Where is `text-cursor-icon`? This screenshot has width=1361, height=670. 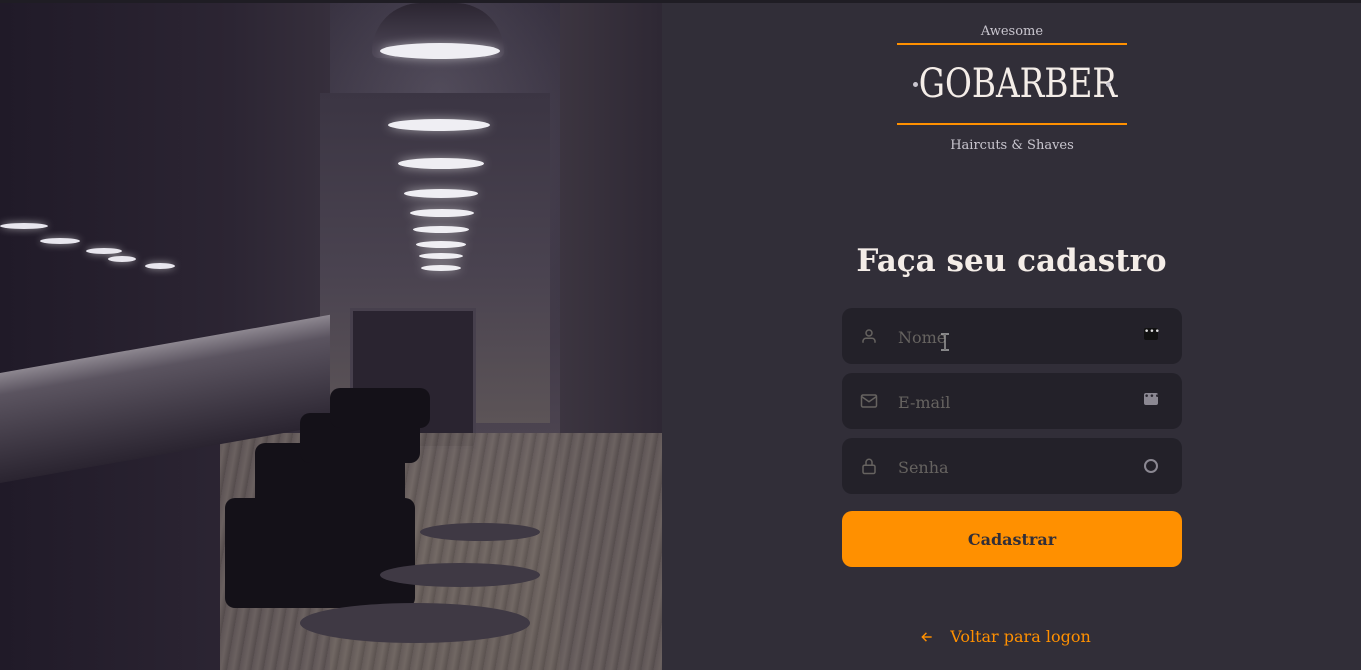 text-cursor-icon is located at coordinates (945, 342).